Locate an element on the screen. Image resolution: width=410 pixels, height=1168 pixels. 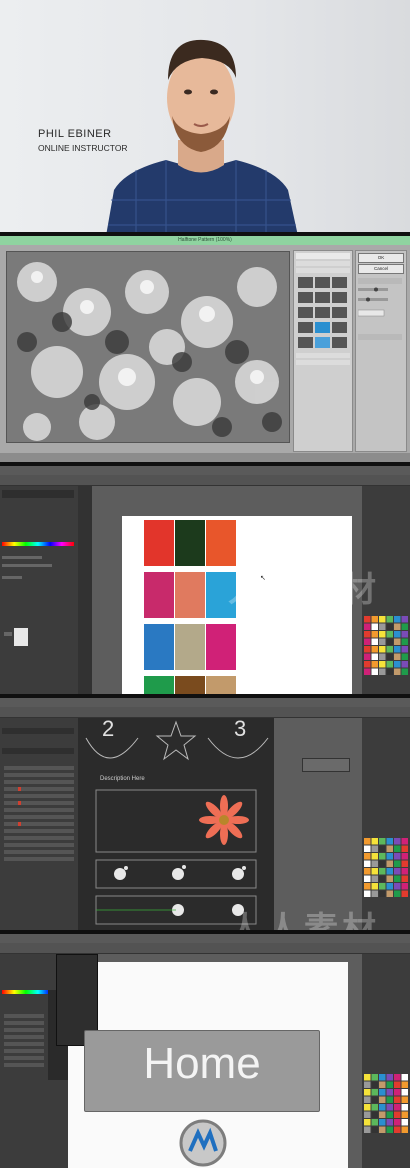
cancel-button: Cancel is located at coordinates (381, 269).